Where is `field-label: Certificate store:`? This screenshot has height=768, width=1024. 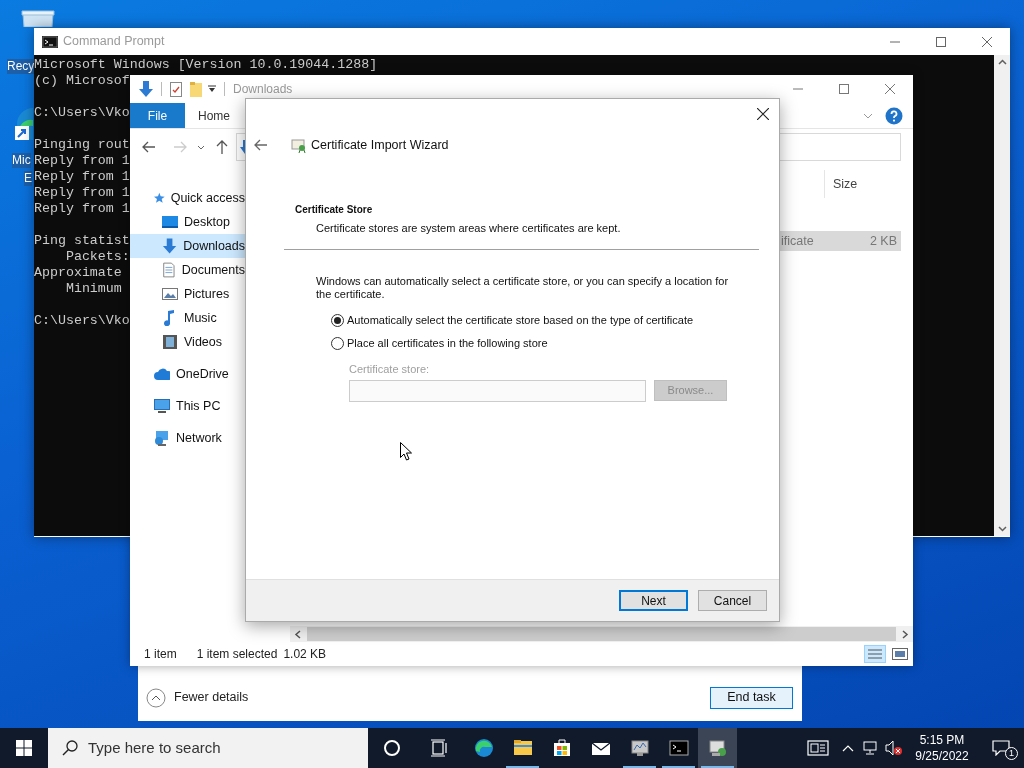 field-label: Certificate store: is located at coordinates (390, 369).